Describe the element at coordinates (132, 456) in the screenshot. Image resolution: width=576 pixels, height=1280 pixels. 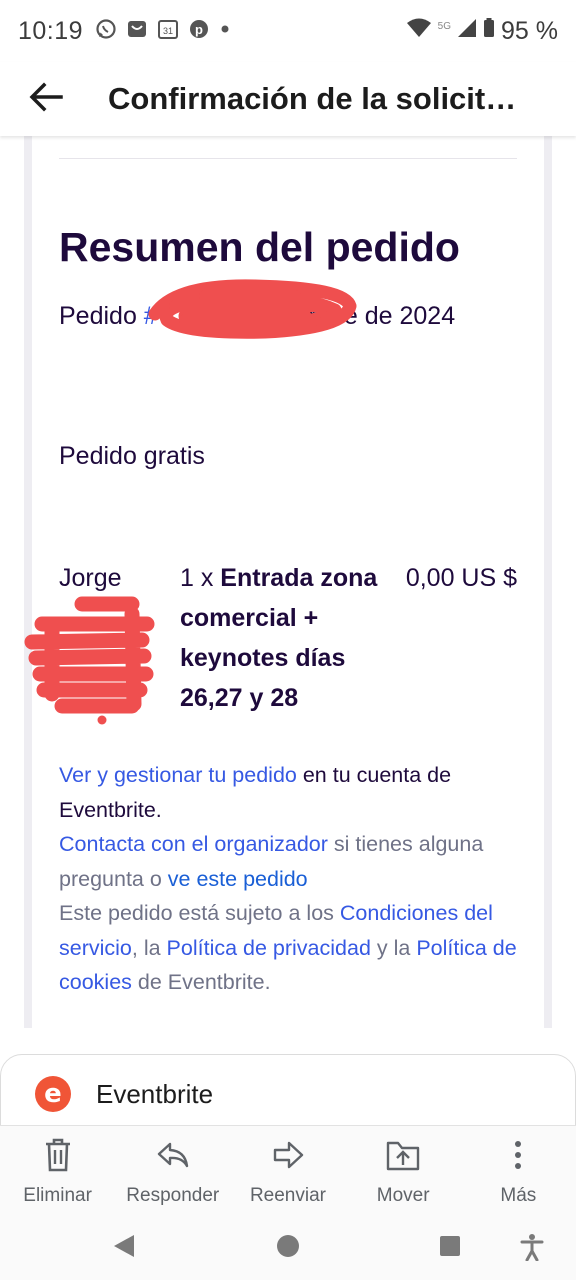
I see `free-order-label: Pedido gratis` at that location.